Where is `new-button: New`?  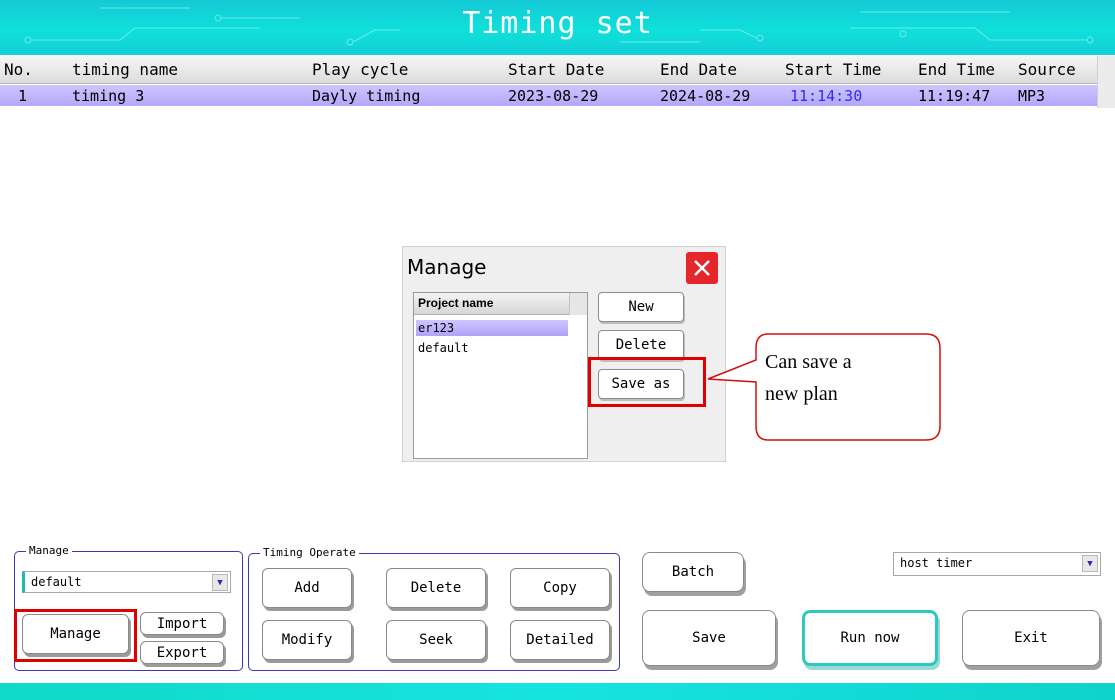
new-button: New is located at coordinates (641, 307).